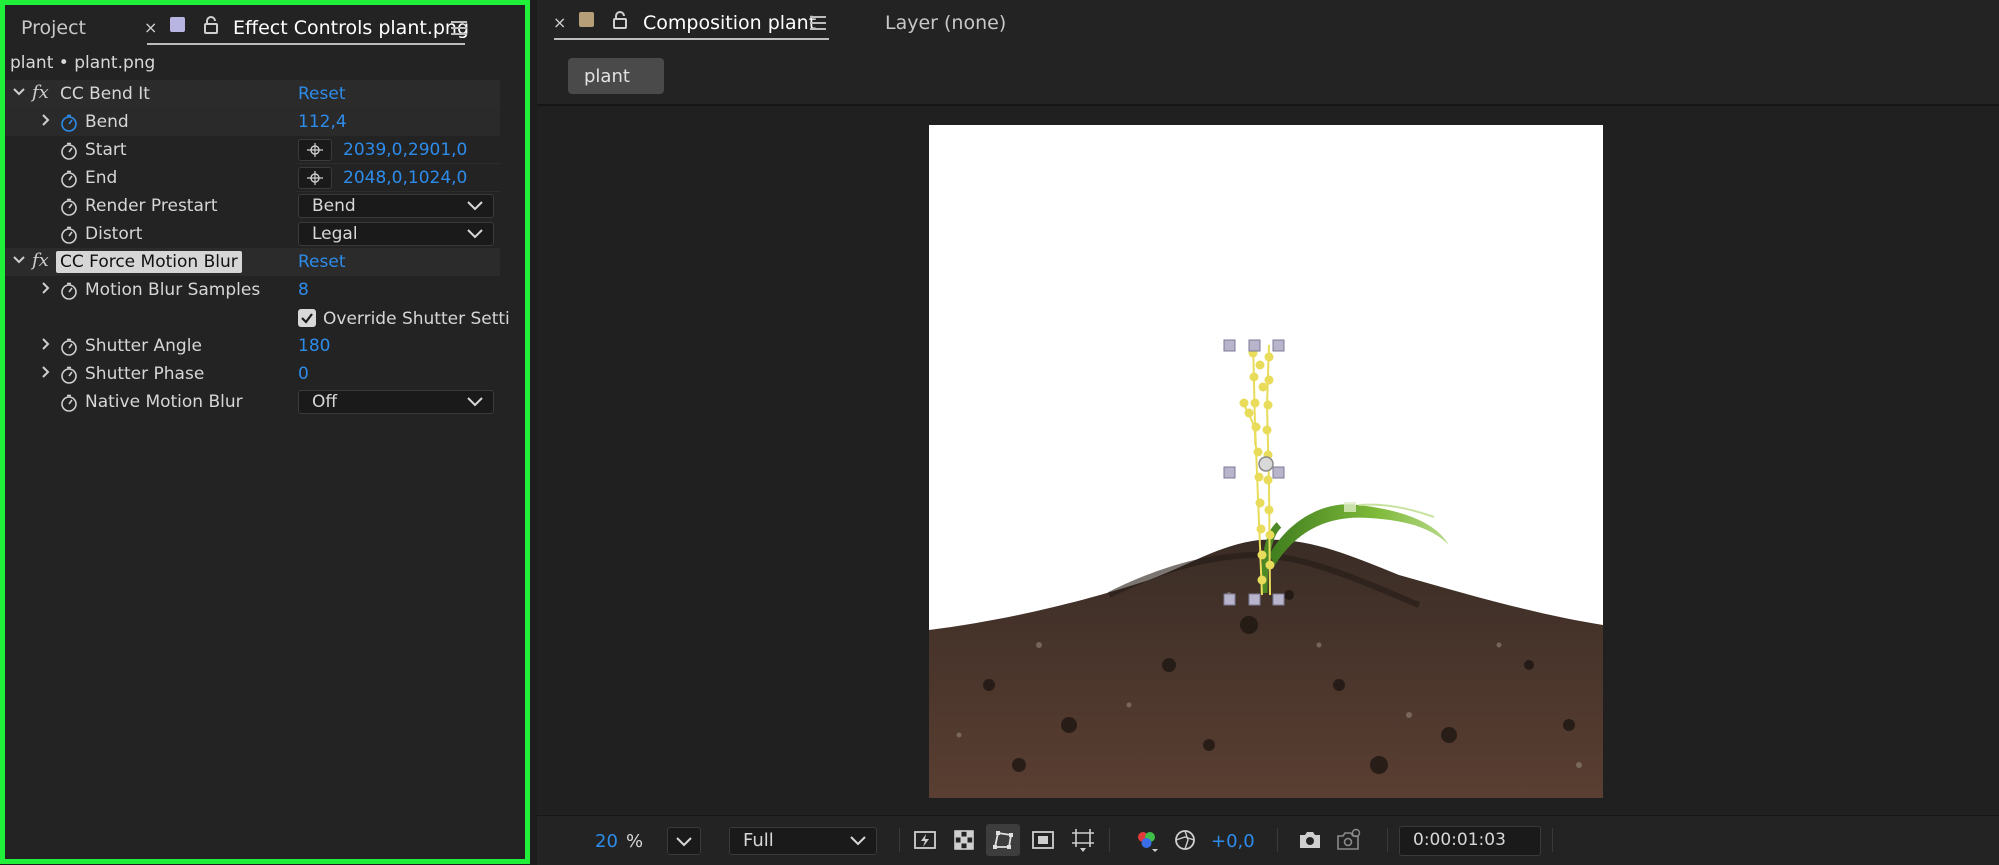 The height and width of the screenshot is (865, 1999). Describe the element at coordinates (252, 178) in the screenshot. I see `property-row-end: End 2048,0,1024,0` at that location.